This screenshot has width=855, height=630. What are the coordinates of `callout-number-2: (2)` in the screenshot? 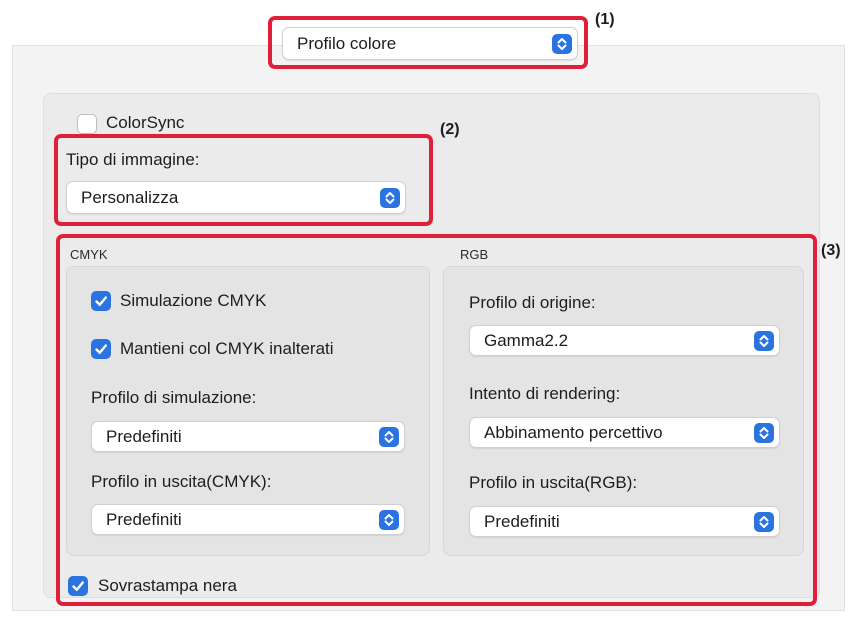 It's located at (450, 129).